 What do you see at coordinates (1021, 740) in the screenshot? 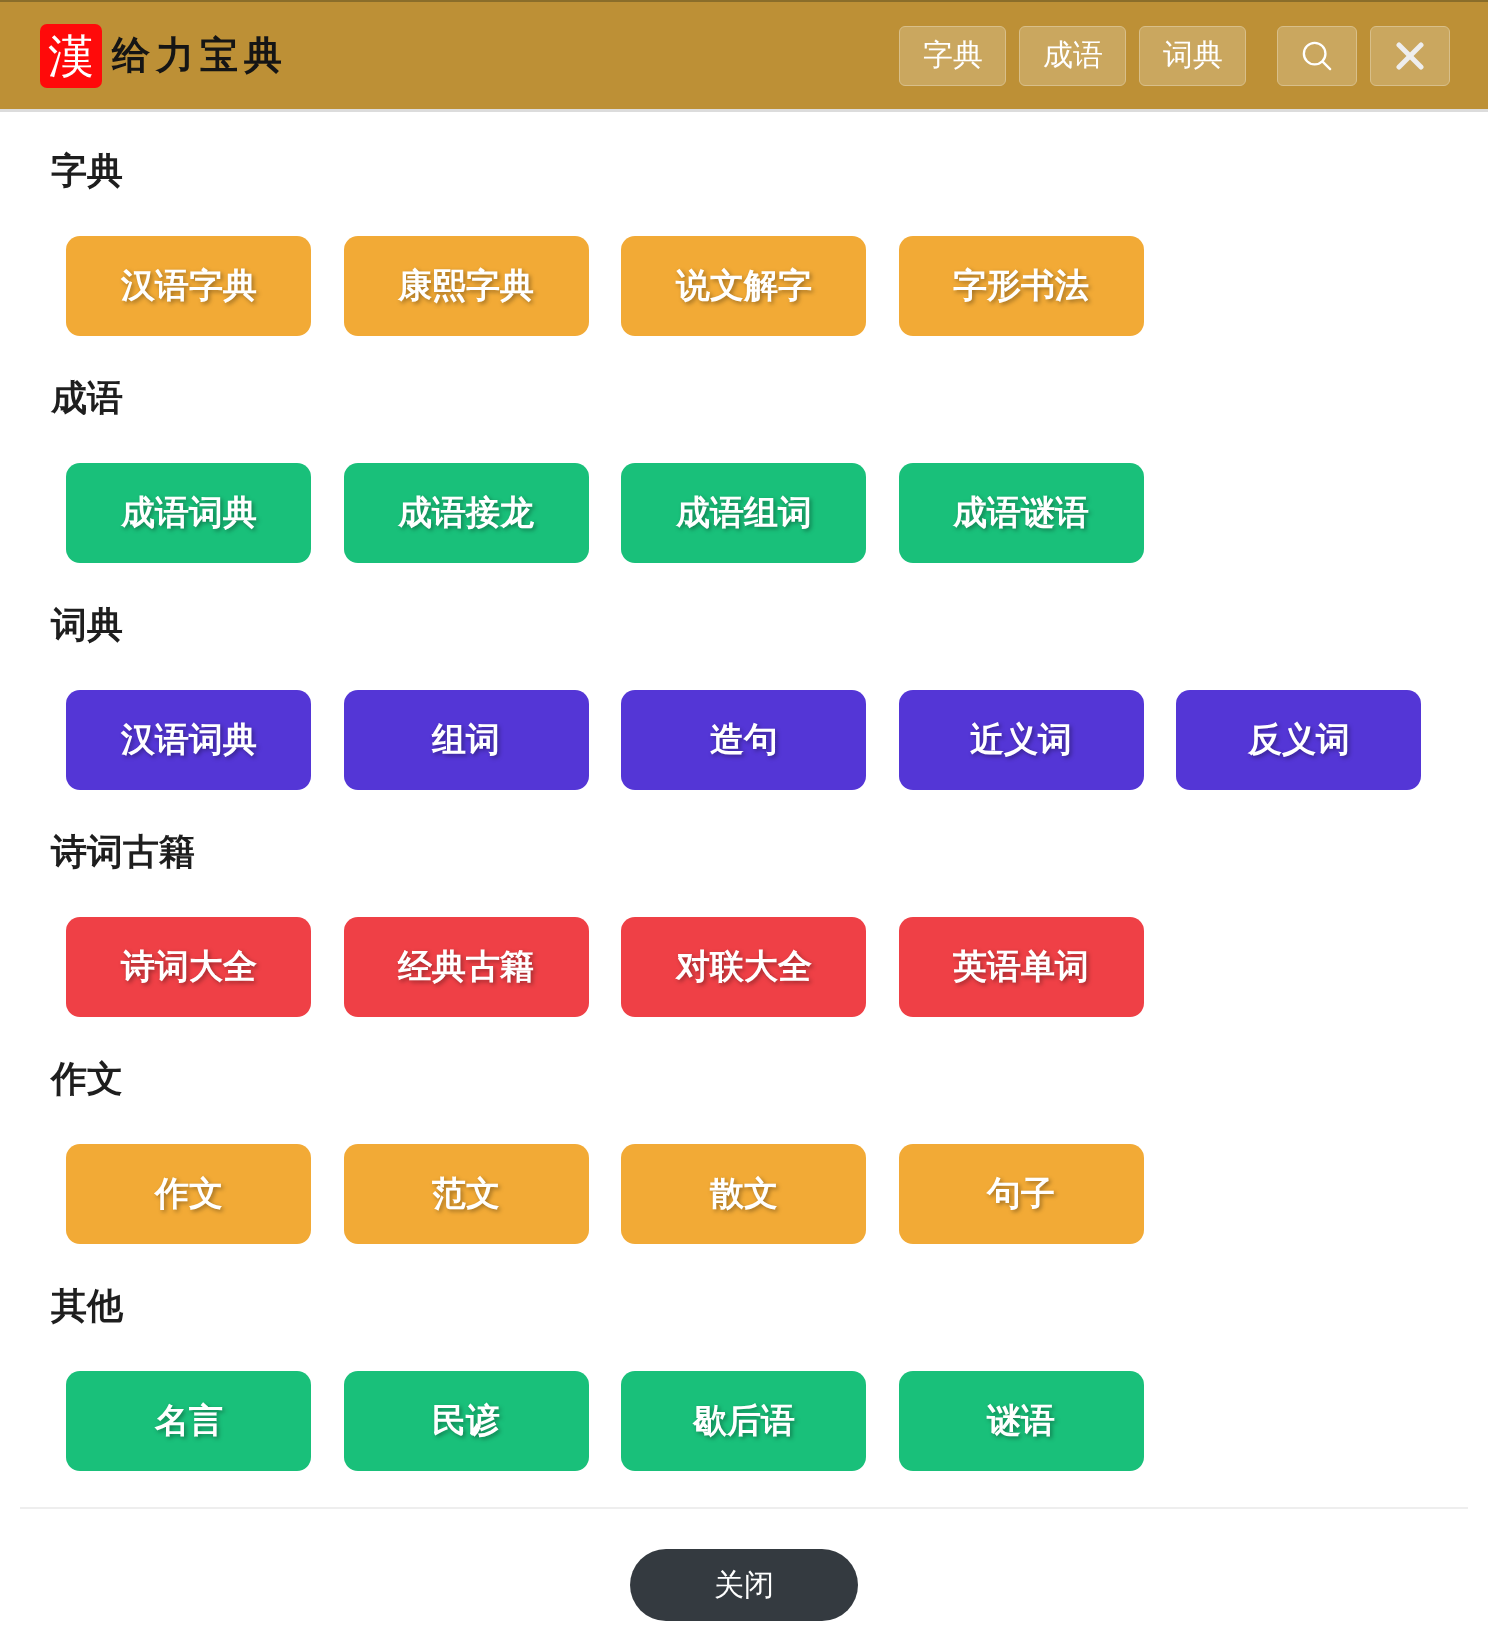
I see `category-button: 近义词` at bounding box center [1021, 740].